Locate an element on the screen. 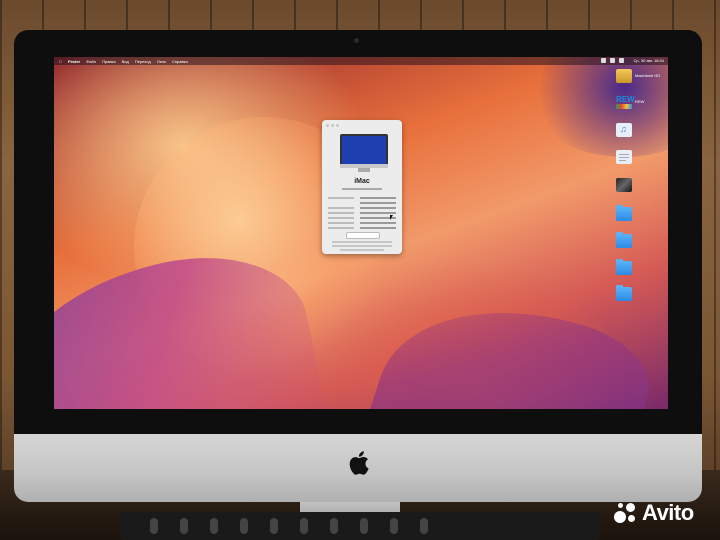  menu-item-edit: Правка is located at coordinates (109, 61).